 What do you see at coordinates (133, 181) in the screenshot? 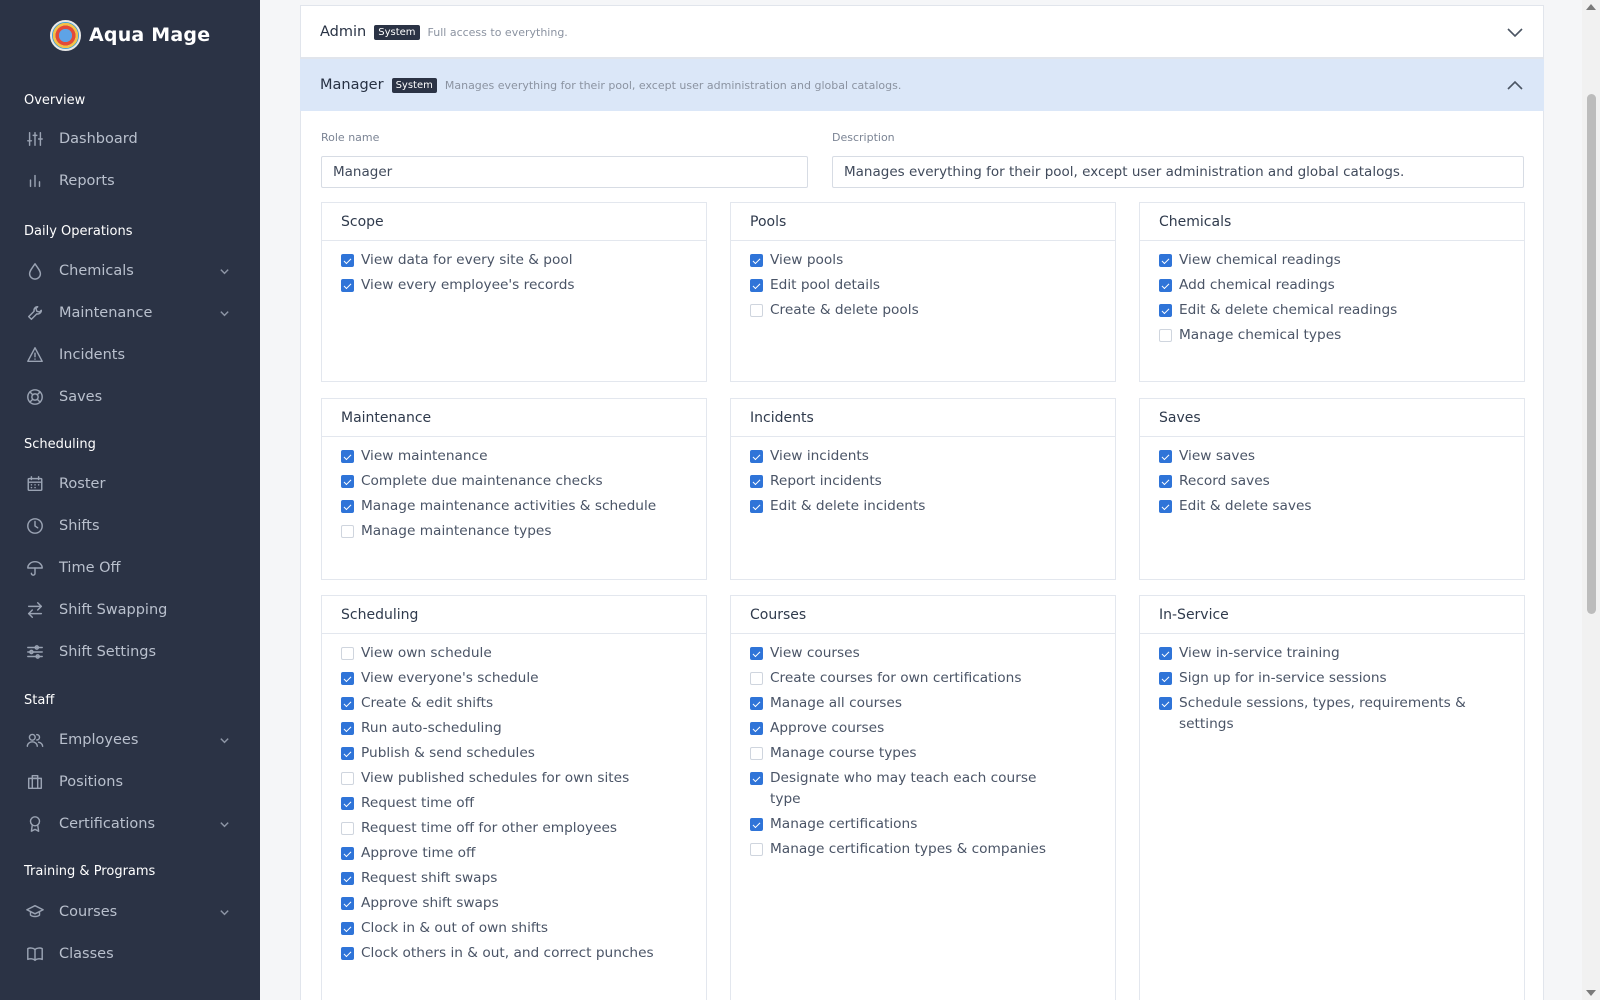
I see `sidebar-item-reports: Reports` at bounding box center [133, 181].